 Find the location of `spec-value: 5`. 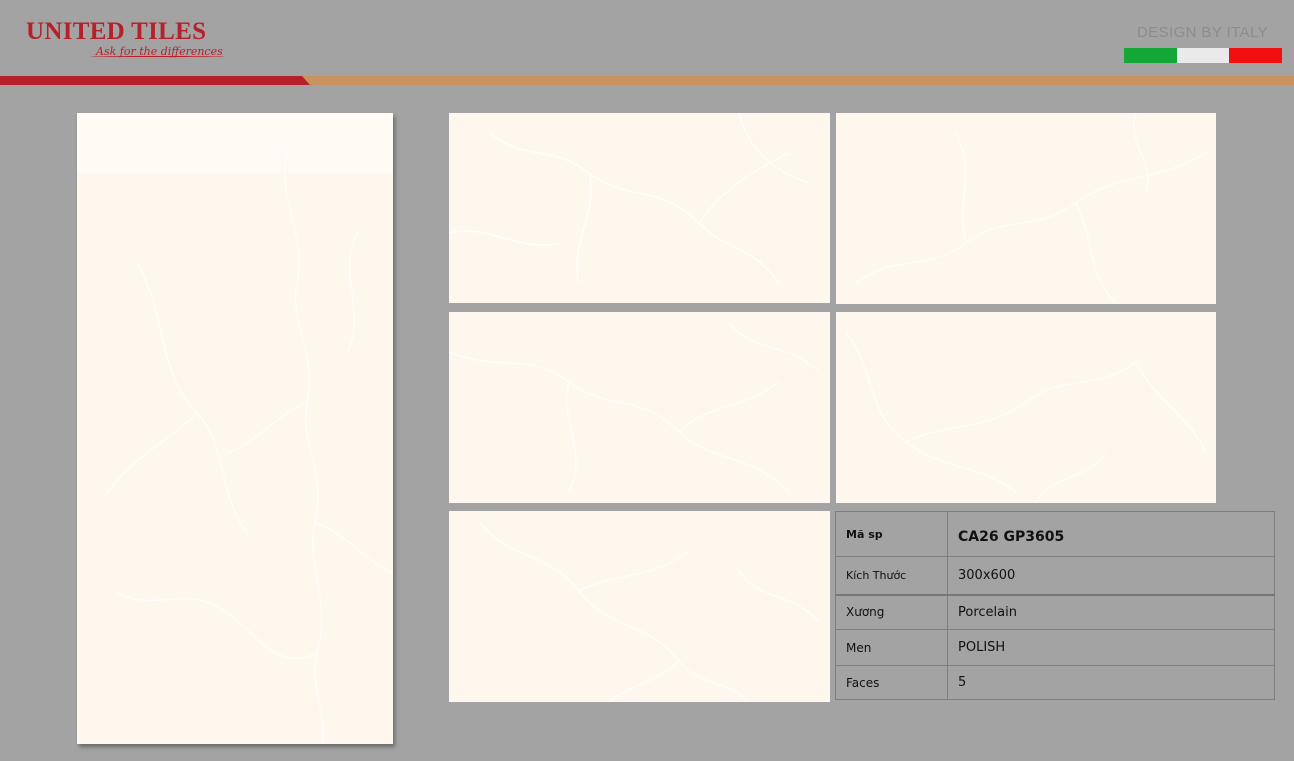

spec-value: 5 is located at coordinates (1111, 682).